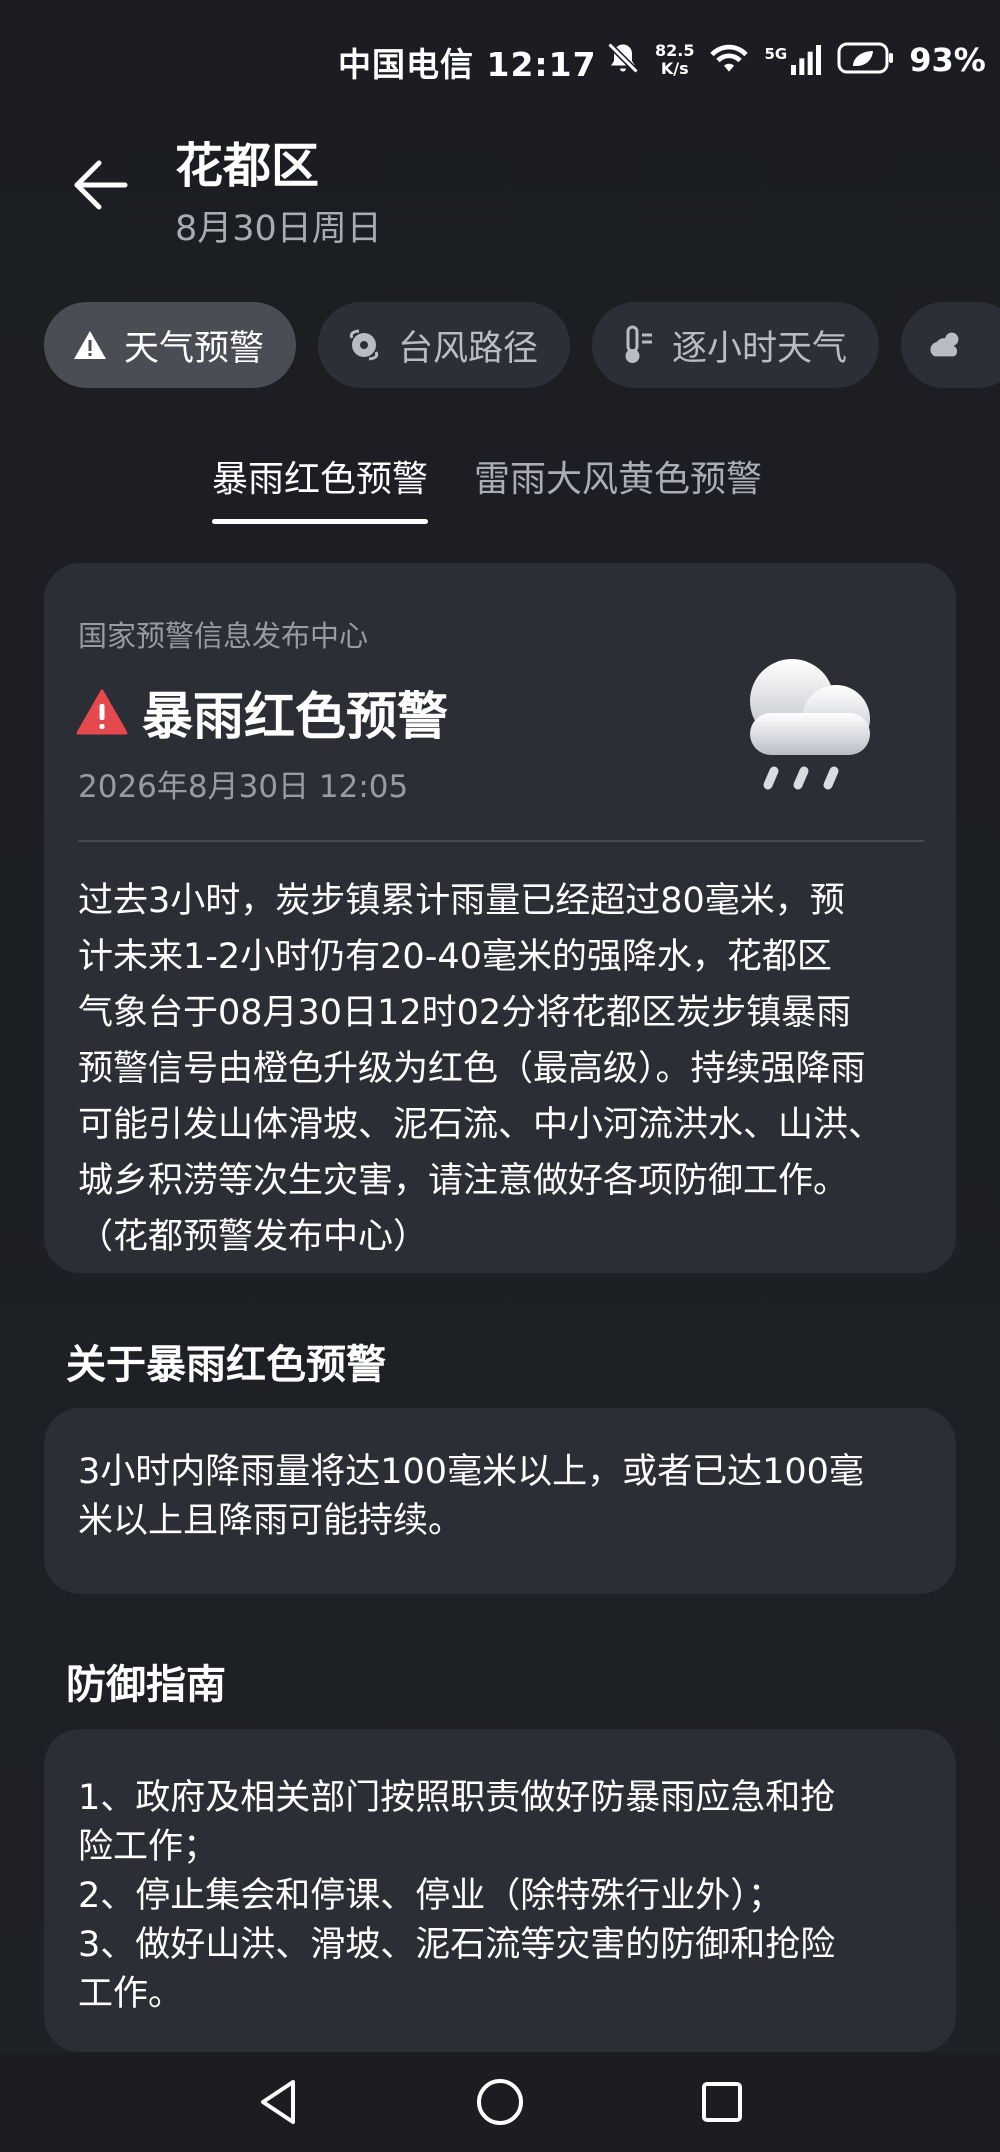 Image resolution: width=1000 pixels, height=2152 pixels. I want to click on alert-body-line: （花都预警发布中心）, so click(253, 1237).